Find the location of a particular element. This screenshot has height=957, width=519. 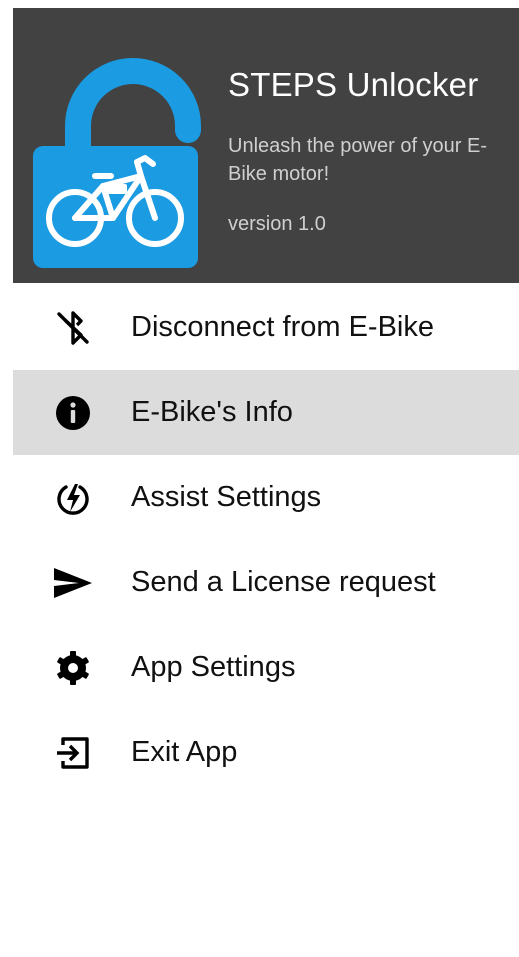

exit-icon is located at coordinates (73, 753).